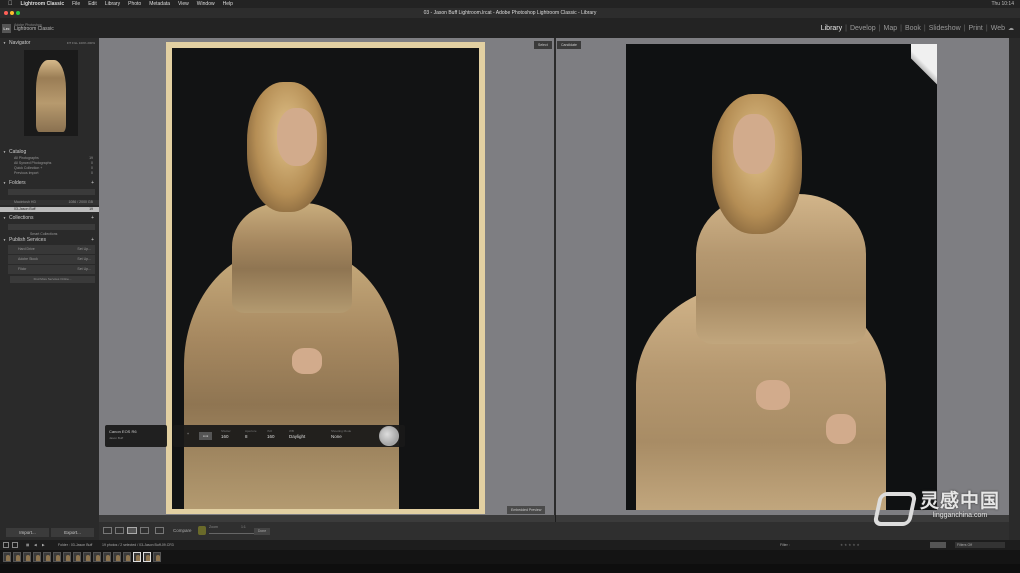 The width and height of the screenshot is (1020, 573). Describe the element at coordinates (960, 515) in the screenshot. I see `watermark-url: lingganchina.com` at that location.